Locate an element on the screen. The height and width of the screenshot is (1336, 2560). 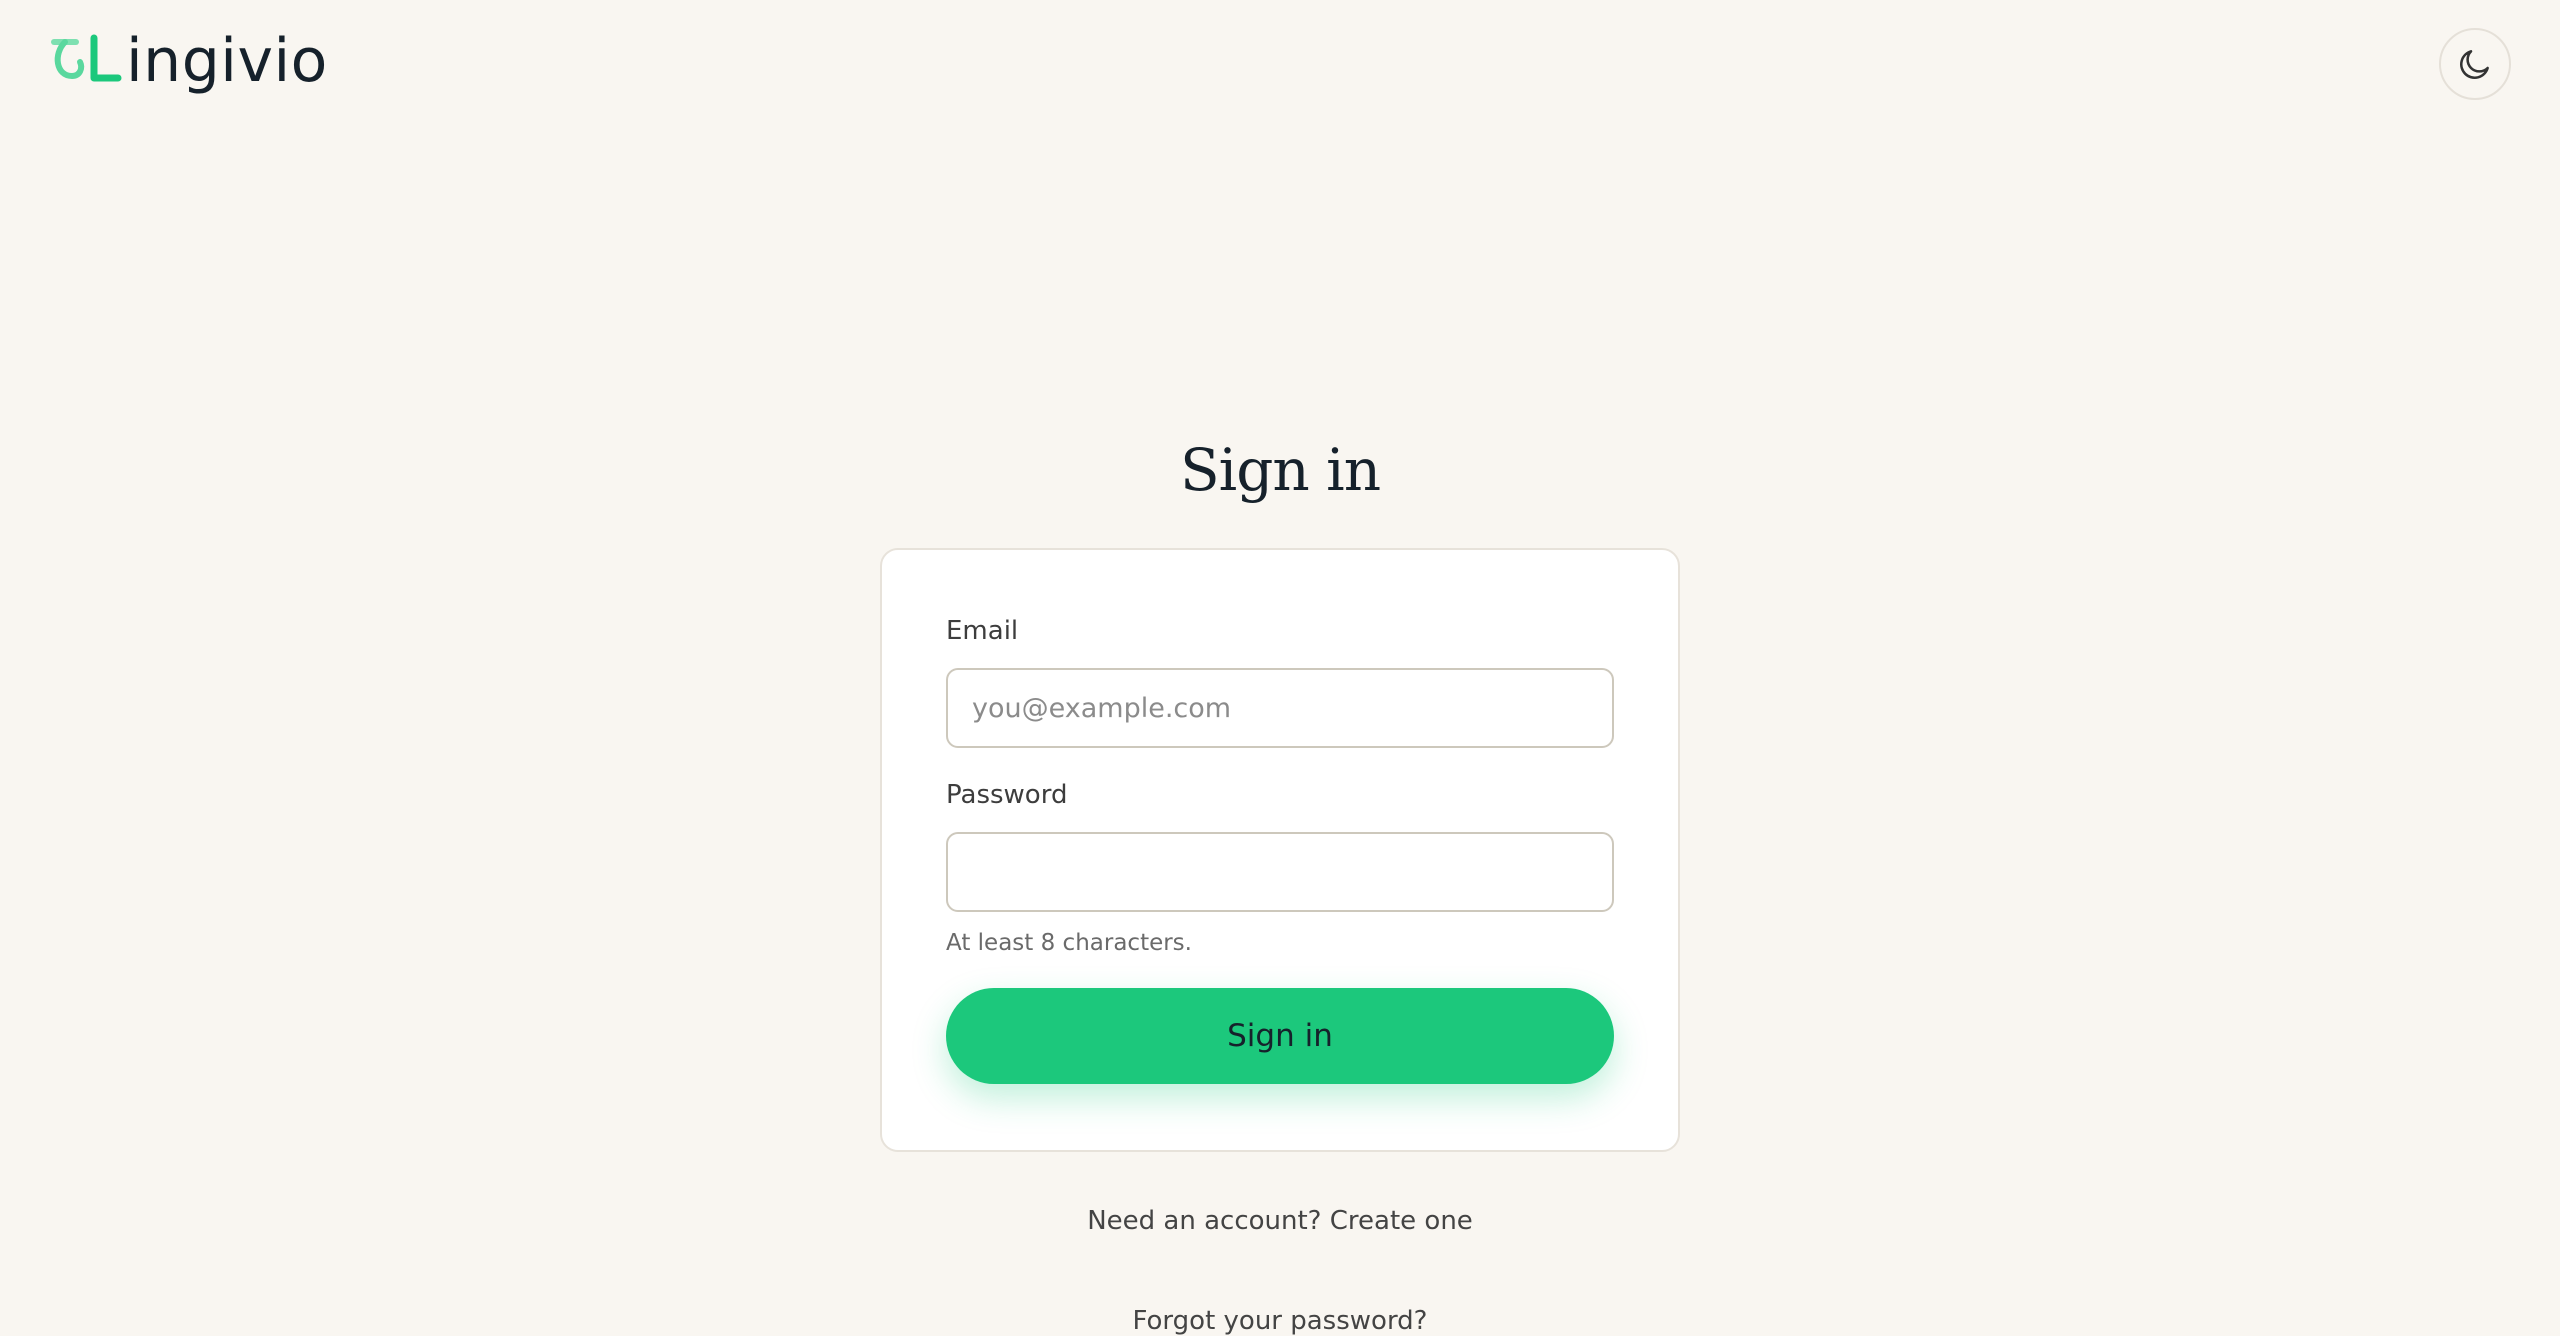
account-prompt-text: Need an account? is located at coordinates (1204, 1221).